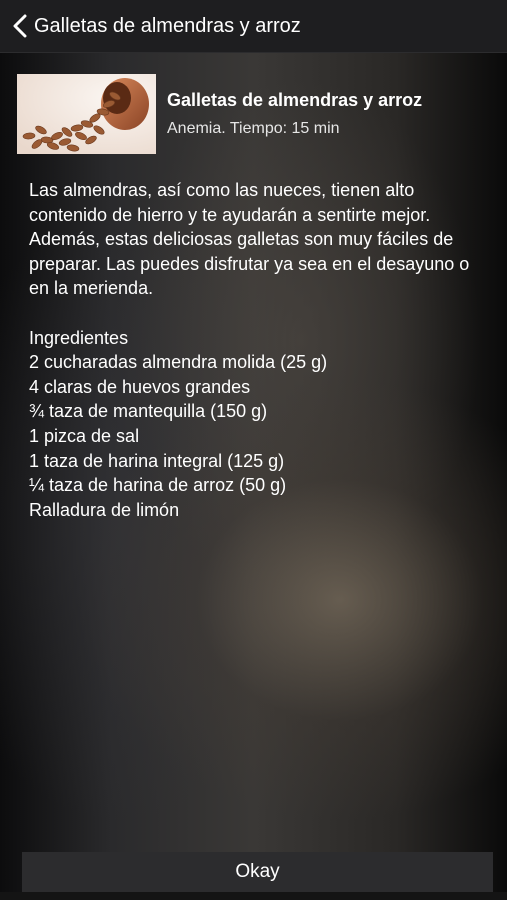 This screenshot has width=507, height=900. What do you see at coordinates (79, 337) in the screenshot?
I see `ingredients-heading: Ingredientes` at bounding box center [79, 337].